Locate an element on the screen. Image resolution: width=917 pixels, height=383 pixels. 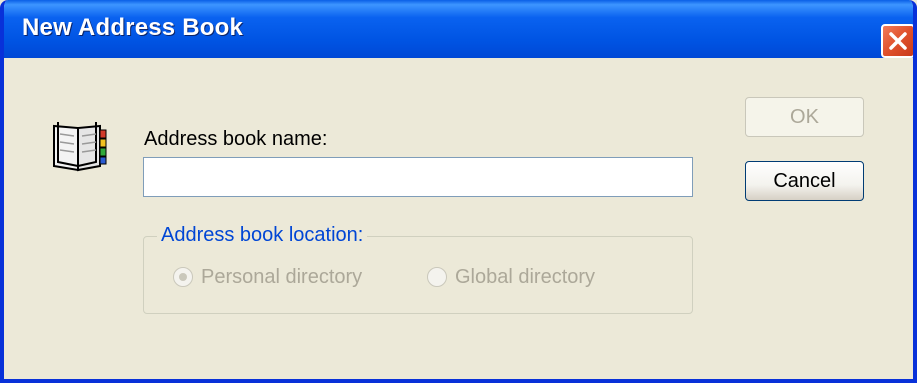
address-book-location-legend: Address book location: is located at coordinates (262, 235).